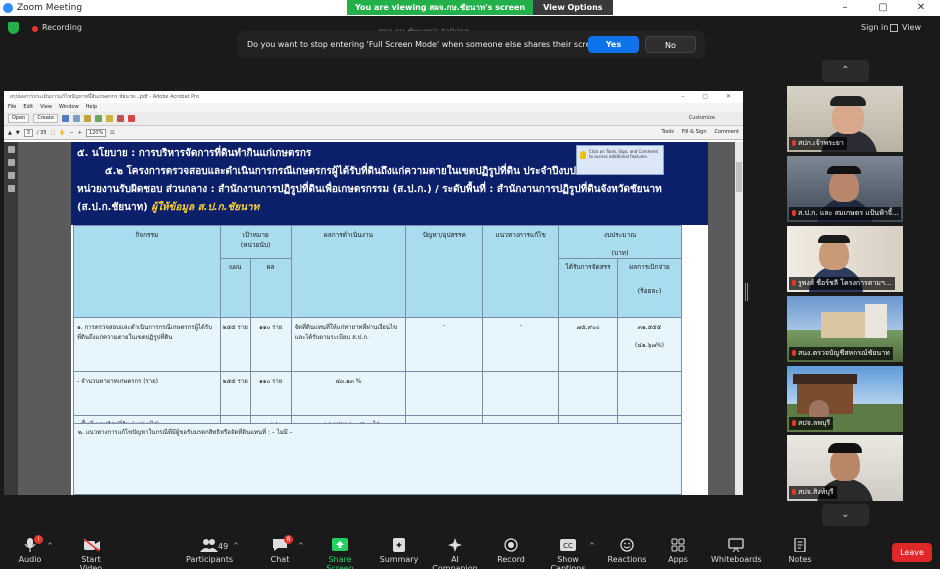 This screenshot has height=569, width=940. I want to click on attachments-panel-icon, so click(11, 175).